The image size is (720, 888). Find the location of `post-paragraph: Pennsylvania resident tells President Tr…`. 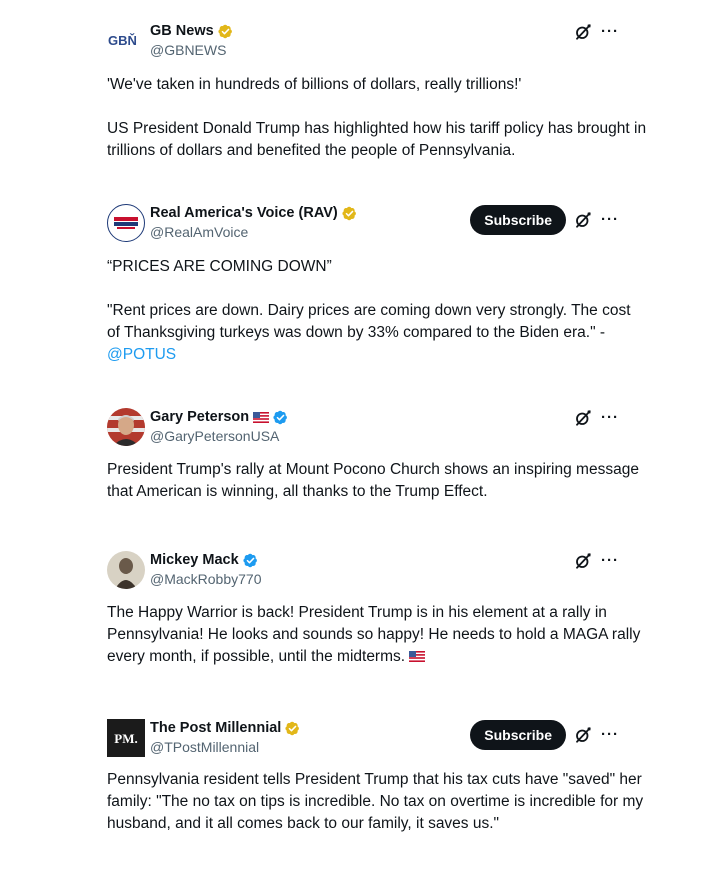

post-paragraph: Pennsylvania resident tells President Tr… is located at coordinates (375, 801).